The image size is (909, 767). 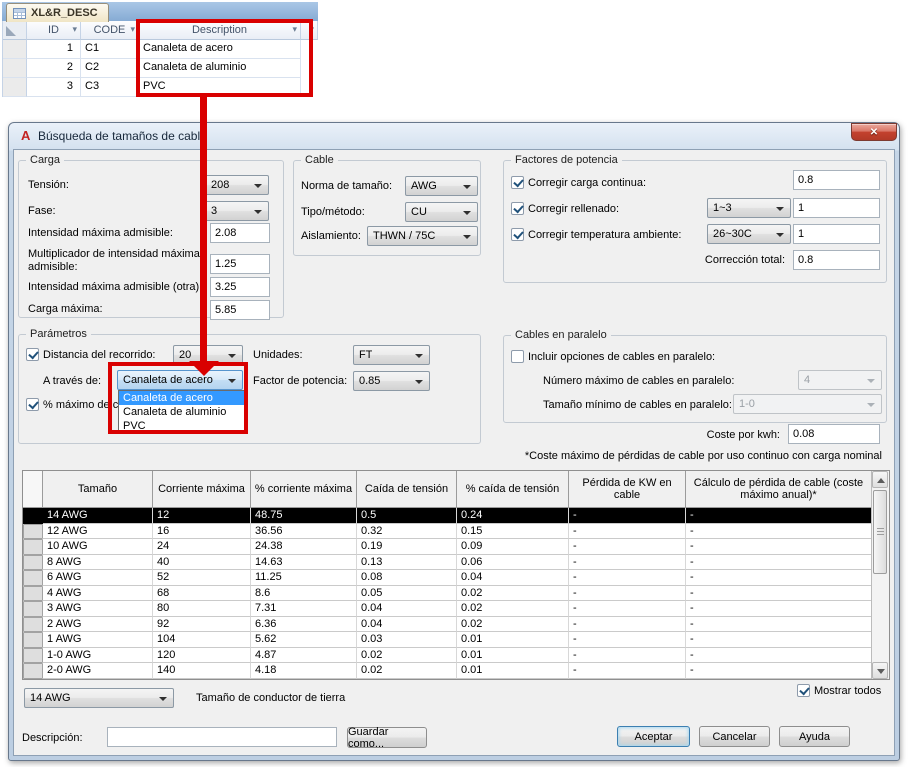 What do you see at coordinates (32, 404) in the screenshot?
I see `maximo-caida-checkbox` at bounding box center [32, 404].